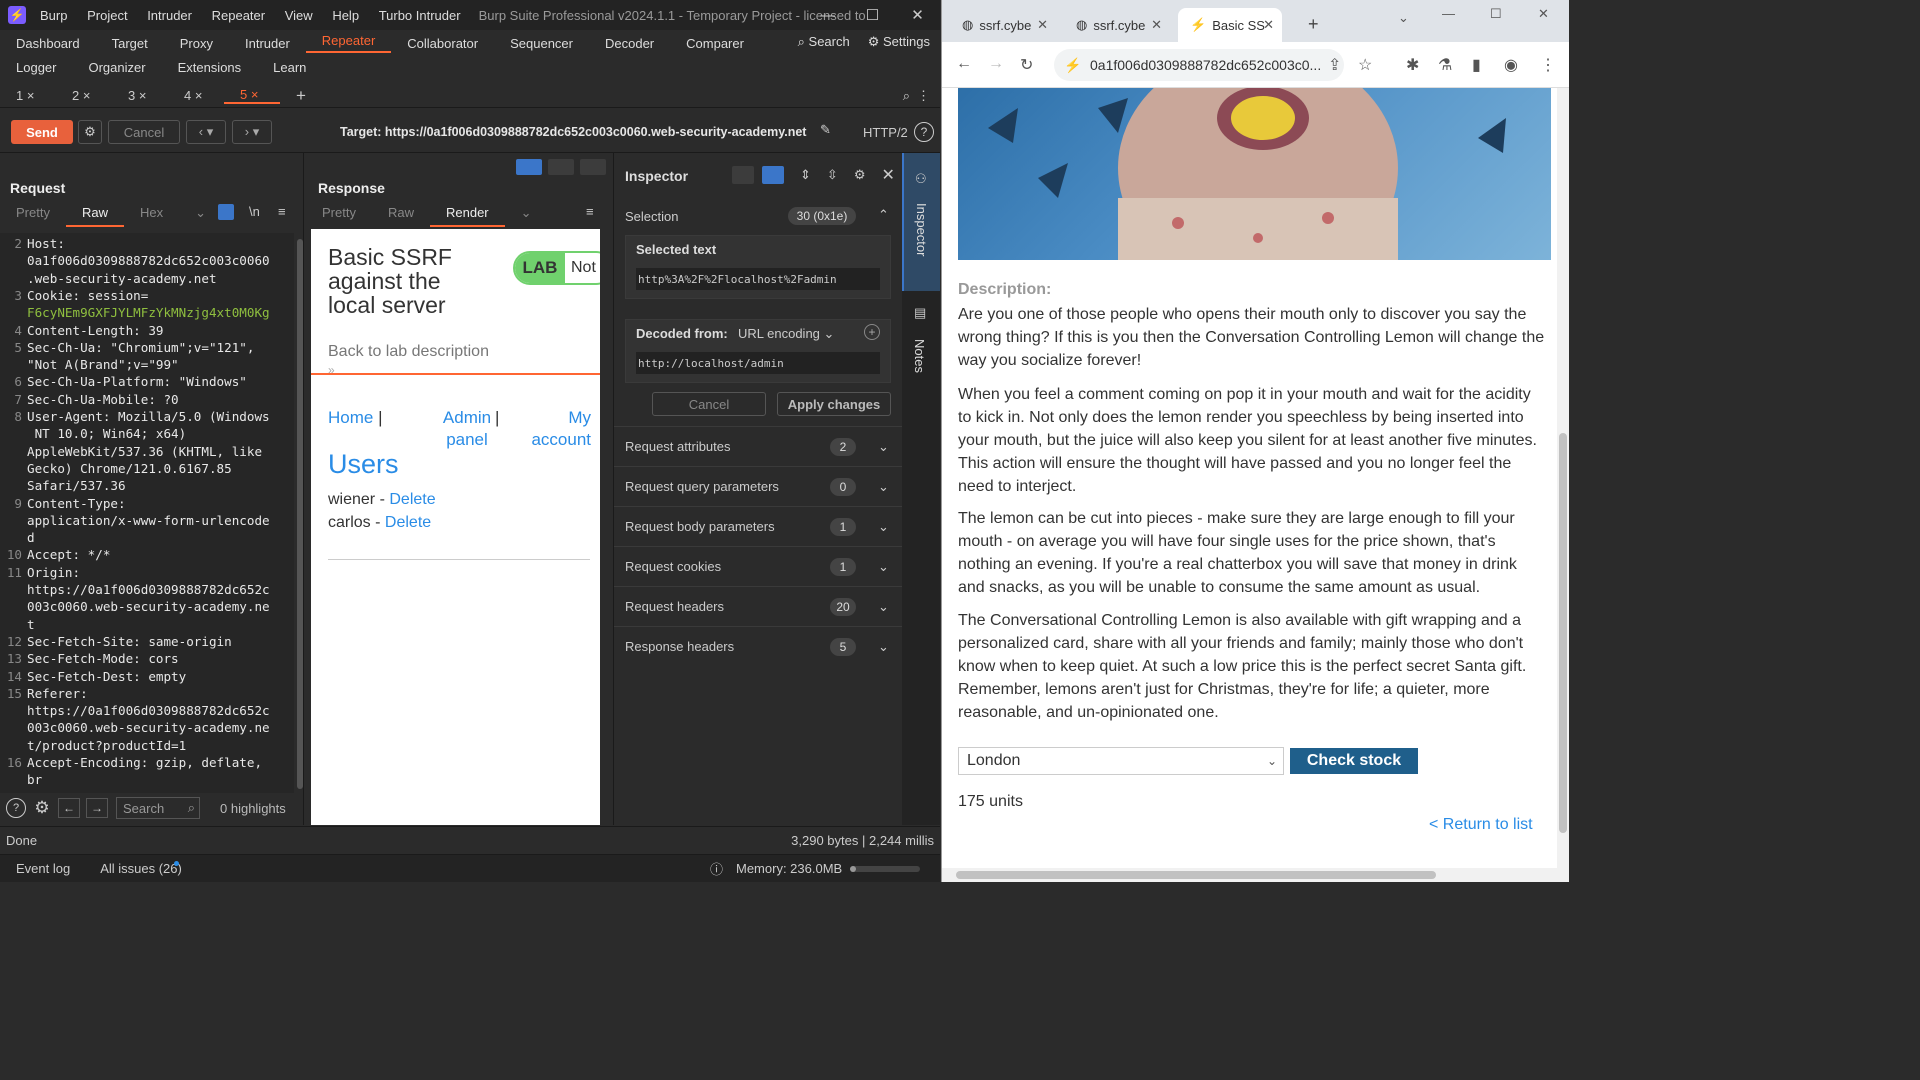  I want to click on tab-intruder: Intruder, so click(267, 43).